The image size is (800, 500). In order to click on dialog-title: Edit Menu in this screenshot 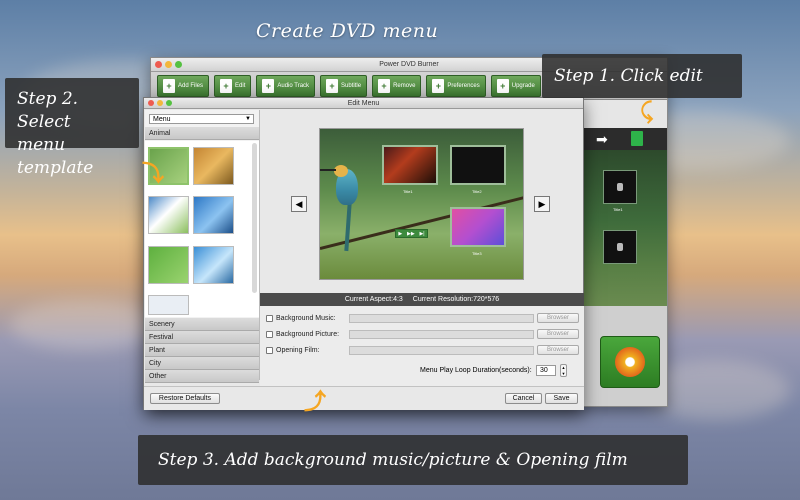, I will do `click(363, 103)`.